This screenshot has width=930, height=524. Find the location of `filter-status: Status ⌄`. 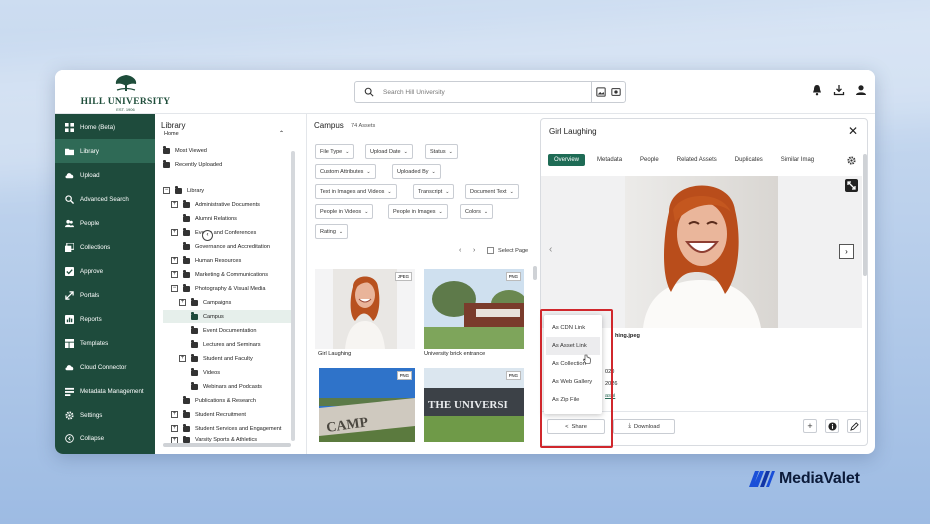

filter-status: Status ⌄ is located at coordinates (441, 151).